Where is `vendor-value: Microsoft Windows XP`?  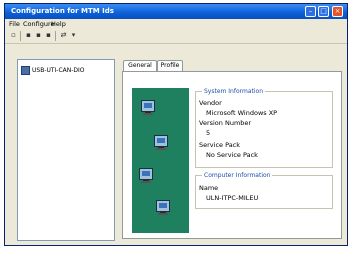
vendor-value: Microsoft Windows XP is located at coordinates (242, 113).